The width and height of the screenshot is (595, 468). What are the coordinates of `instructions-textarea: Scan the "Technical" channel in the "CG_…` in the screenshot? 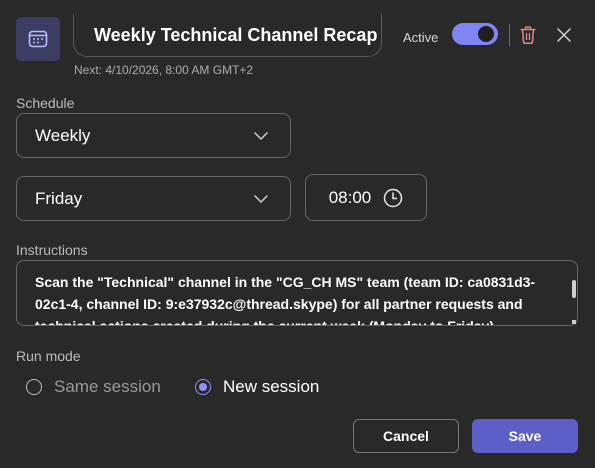 It's located at (297, 293).